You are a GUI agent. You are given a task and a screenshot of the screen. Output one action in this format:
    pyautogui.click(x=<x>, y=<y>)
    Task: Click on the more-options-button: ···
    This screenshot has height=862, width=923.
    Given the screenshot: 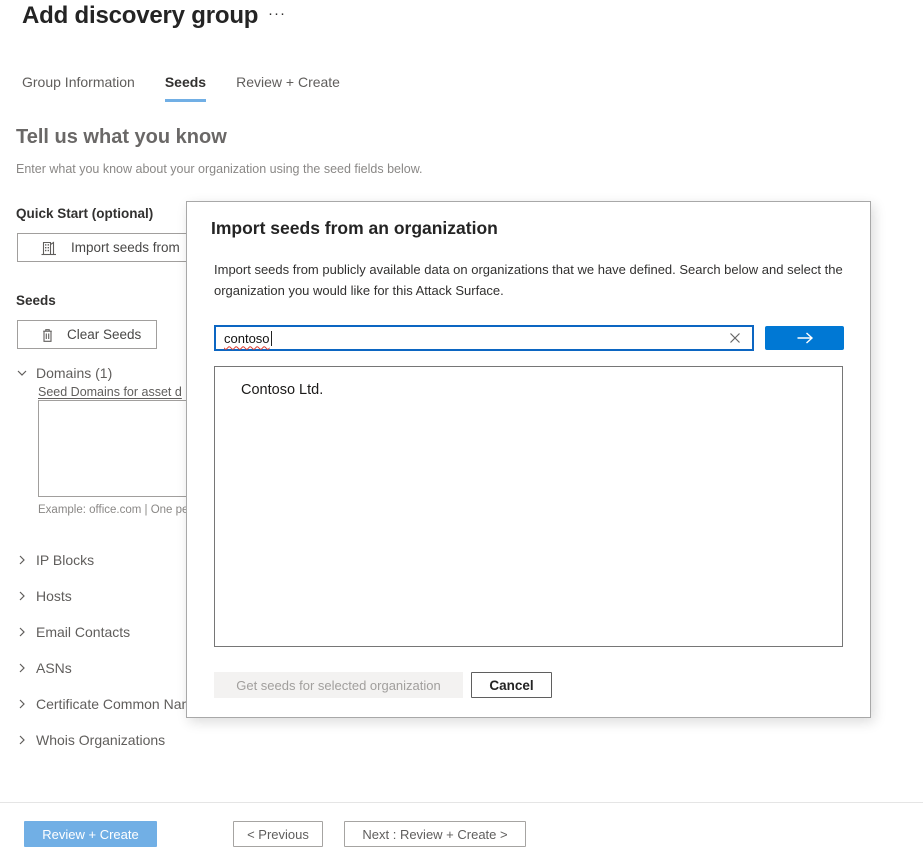 What is the action you would take?
    pyautogui.click(x=277, y=13)
    